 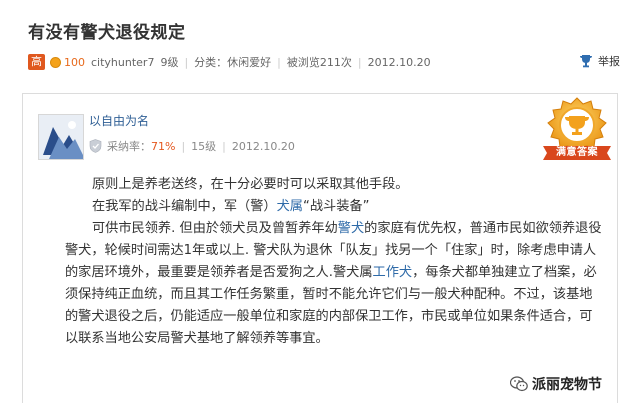 I want to click on answer-text: “战斗装备”, so click(x=336, y=206).